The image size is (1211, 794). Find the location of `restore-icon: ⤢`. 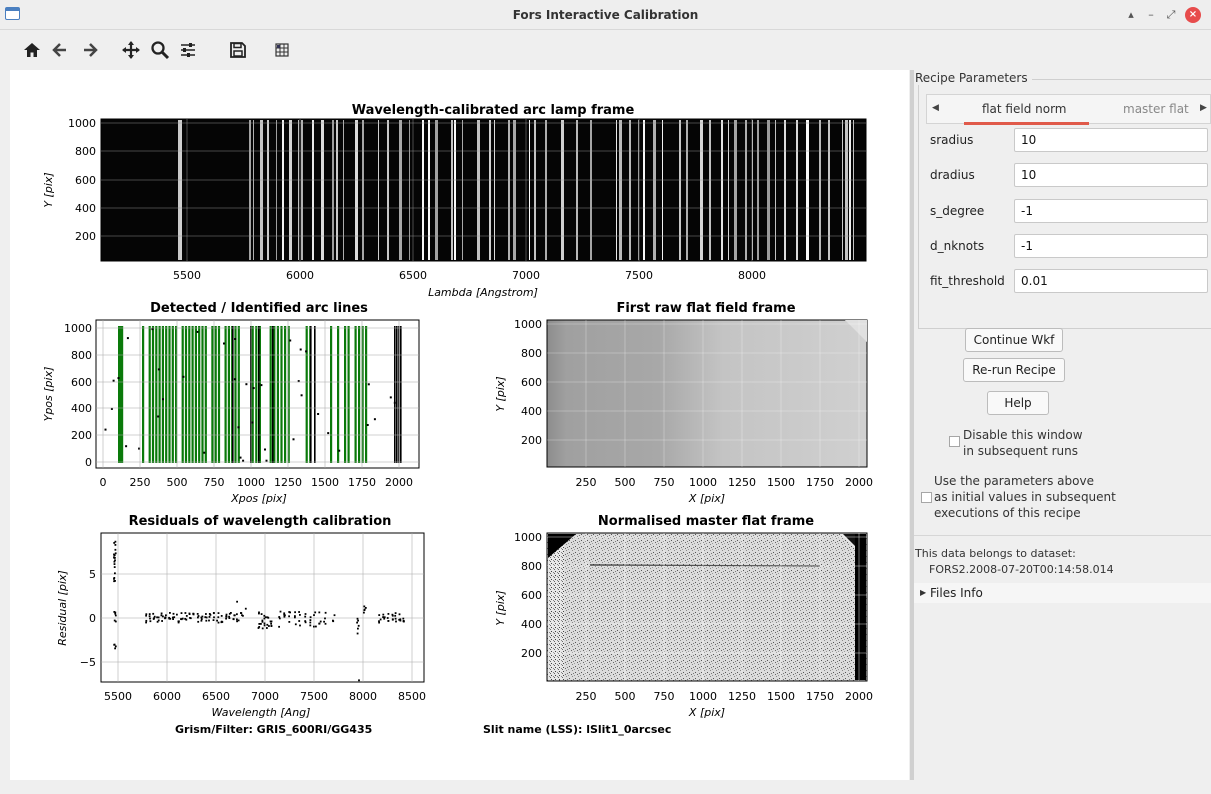

restore-icon: ⤢ is located at coordinates (1171, 15).